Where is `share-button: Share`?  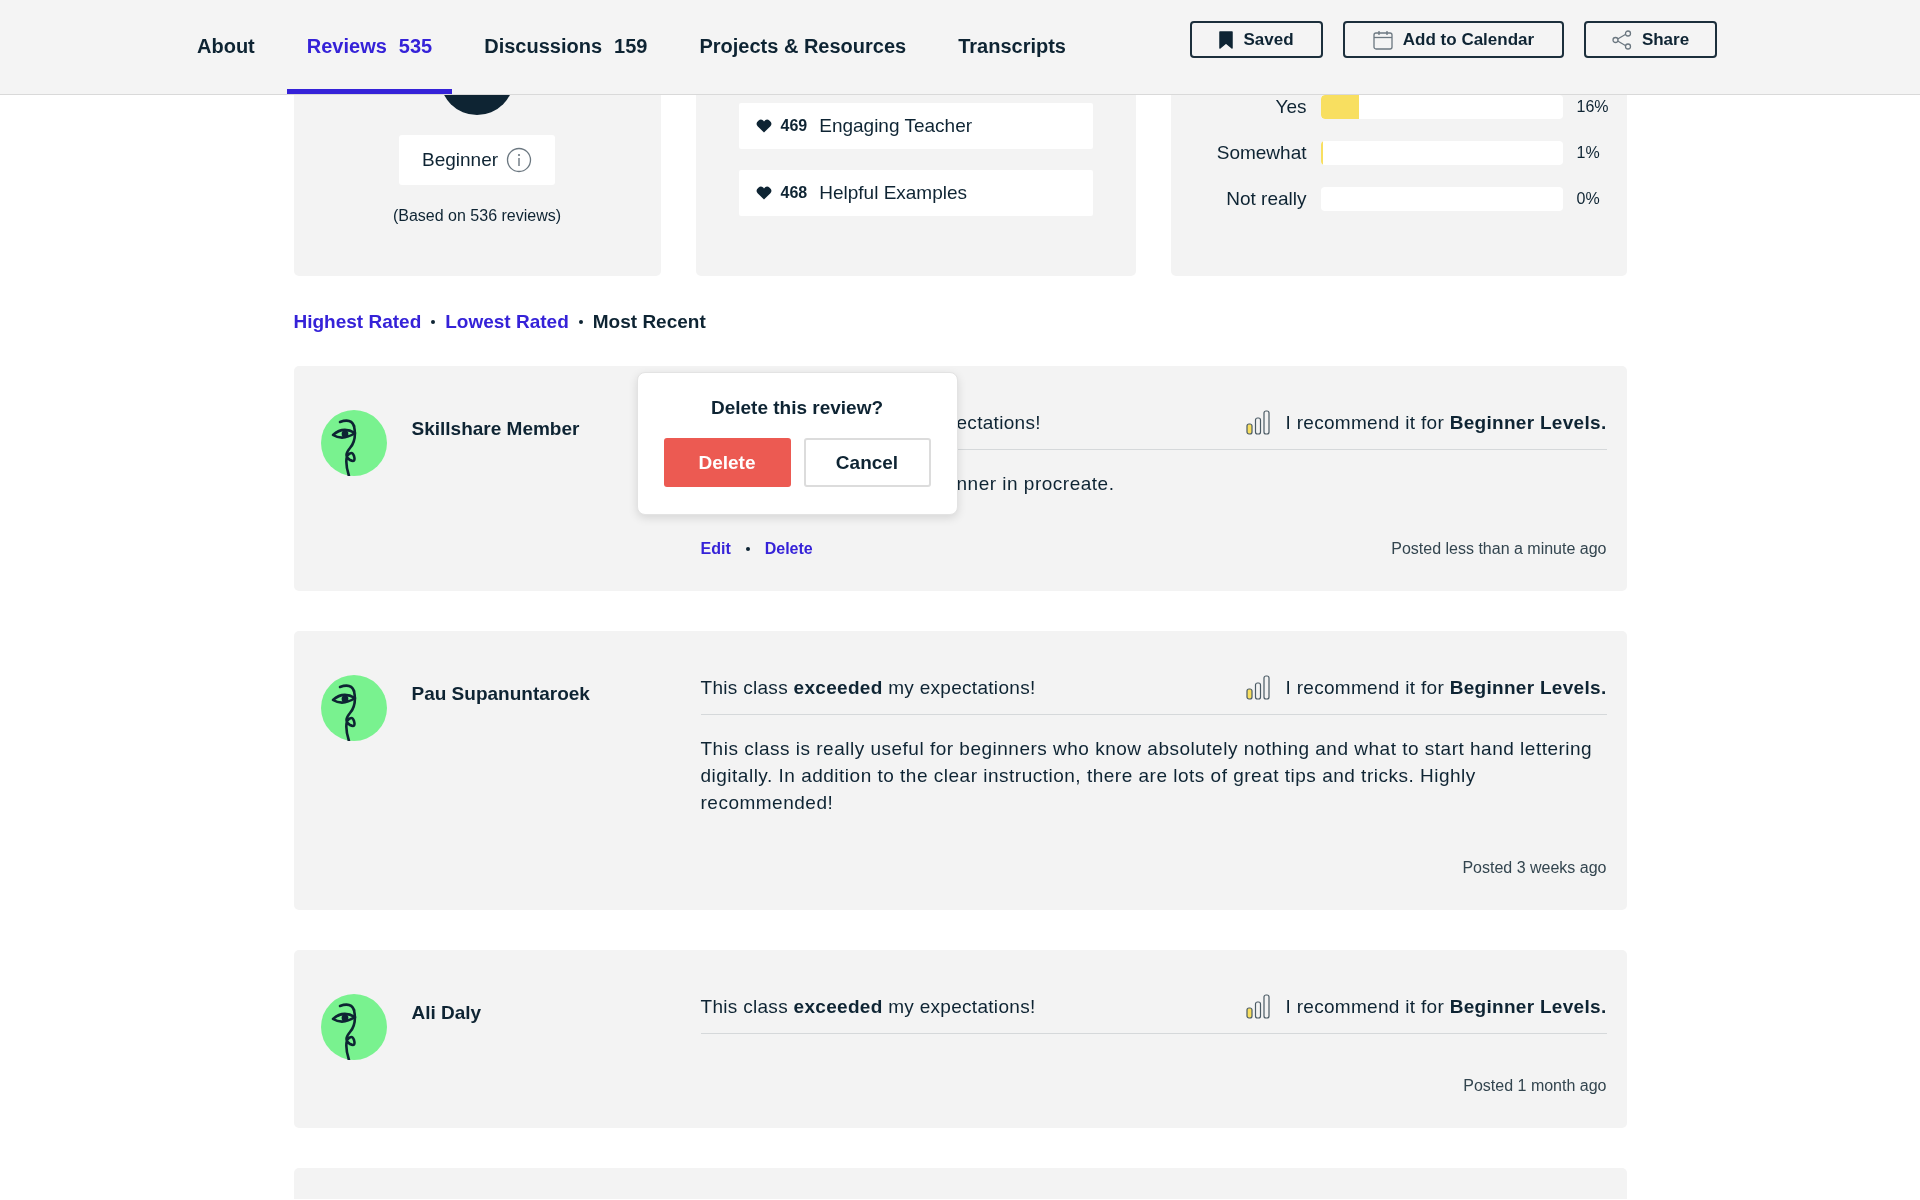
share-button: Share is located at coordinates (1650, 39).